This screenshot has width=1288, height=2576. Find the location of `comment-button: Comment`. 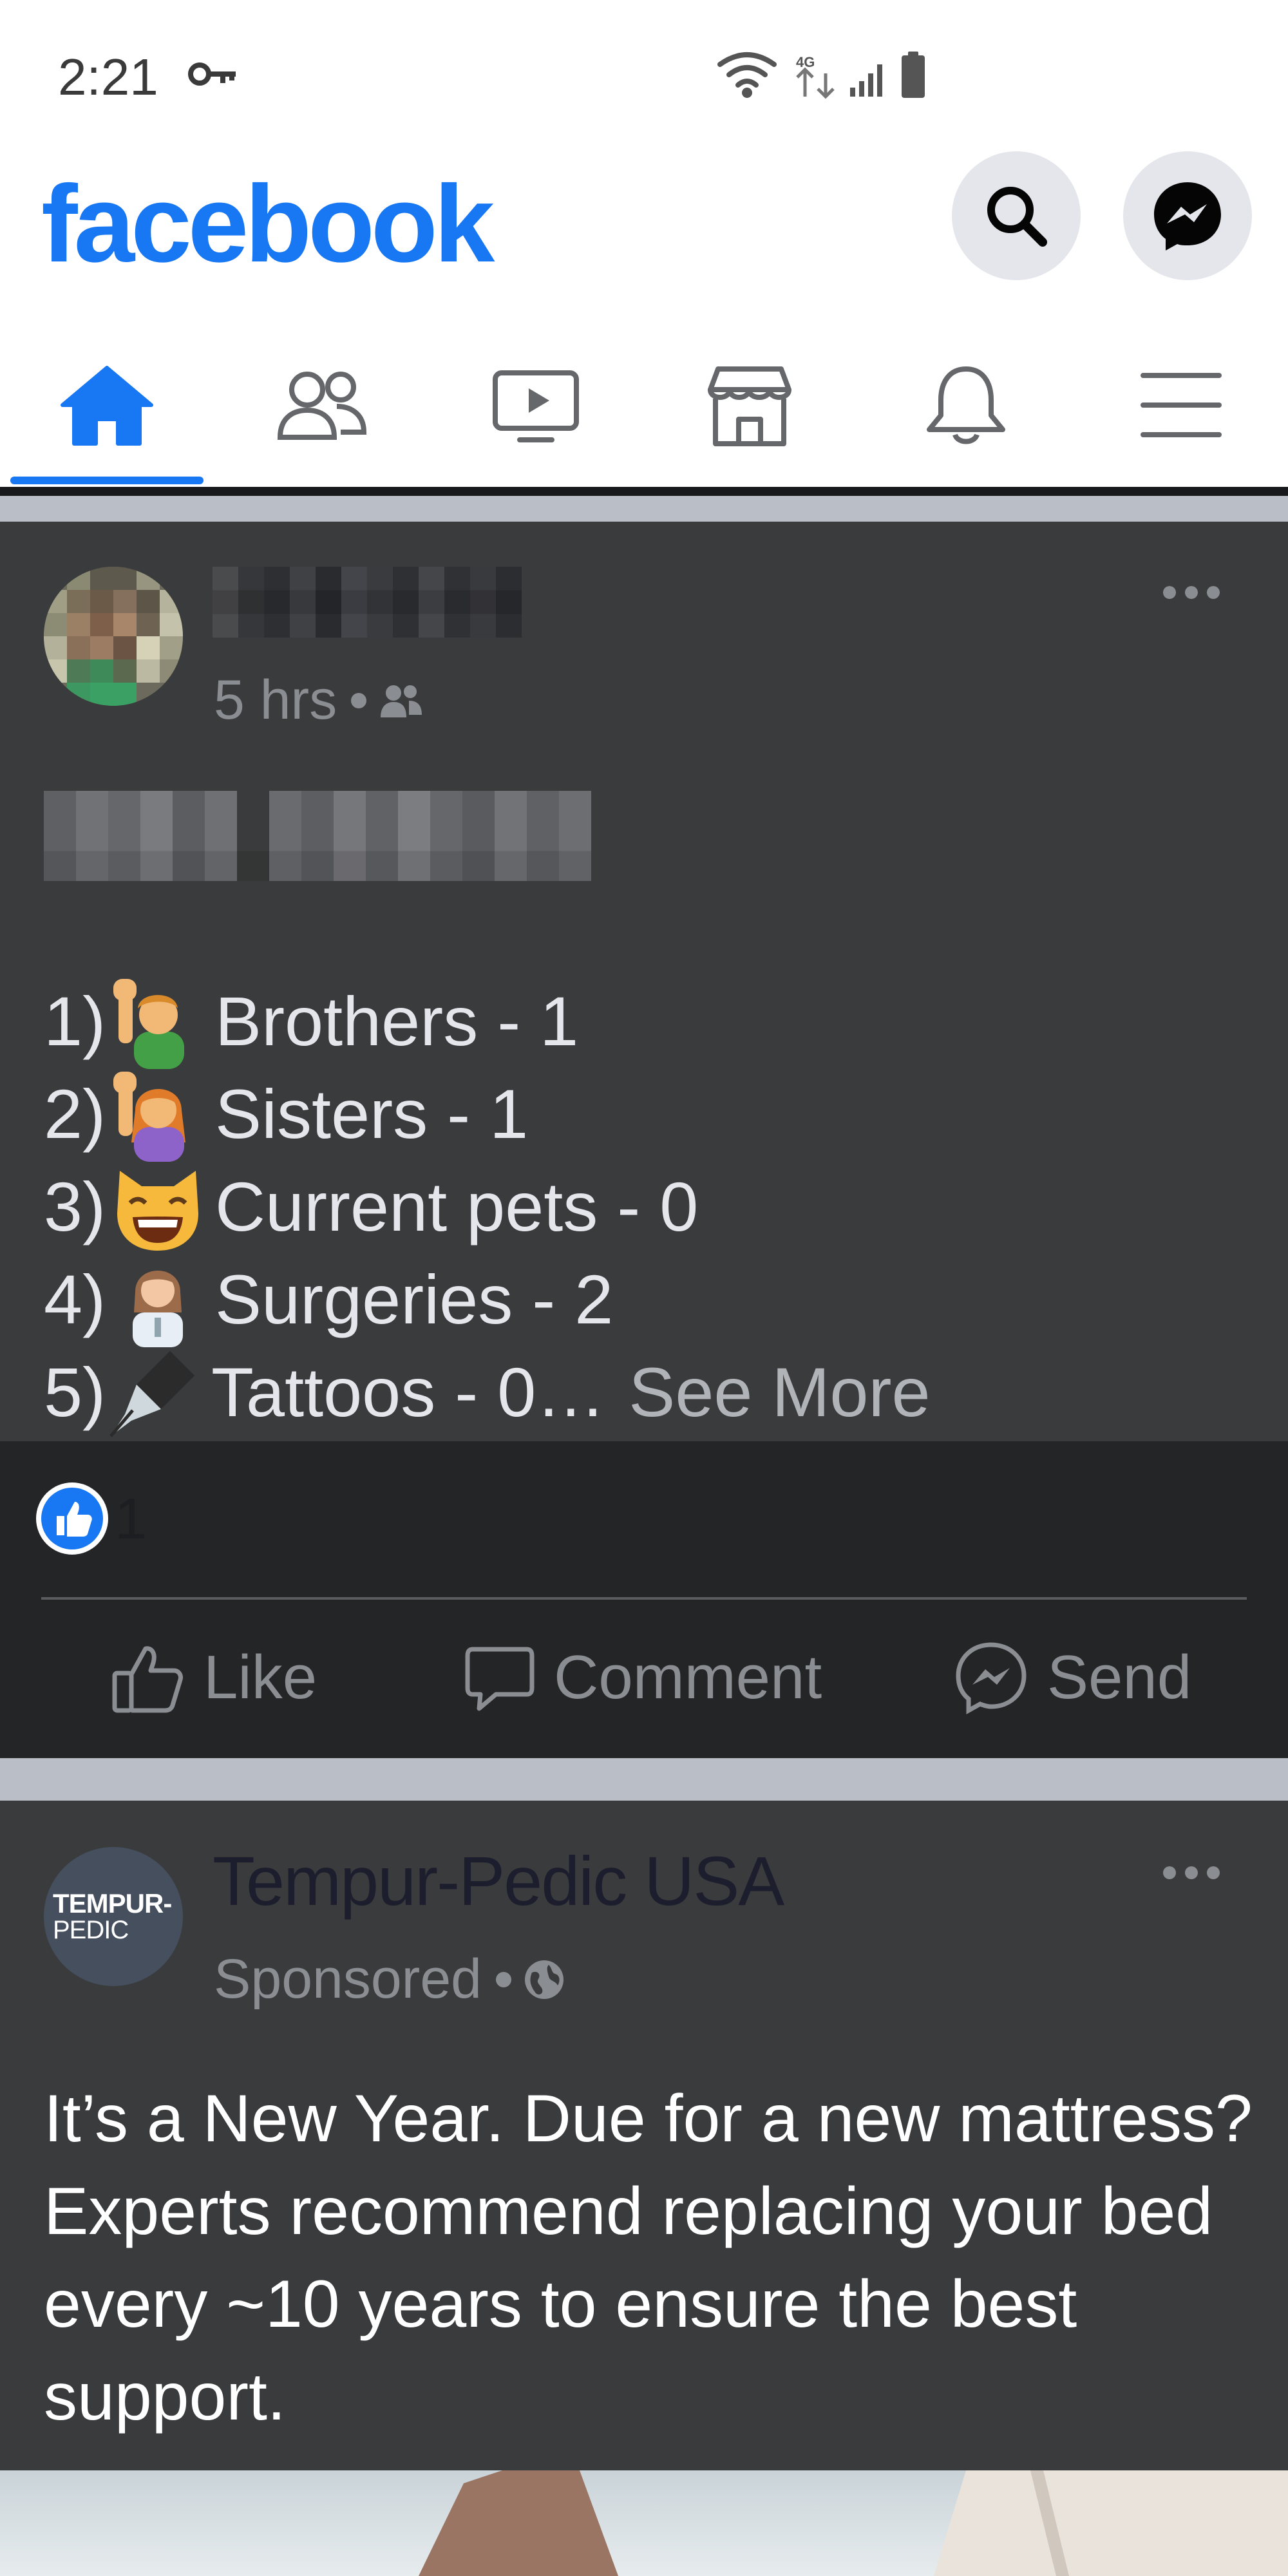

comment-button: Comment is located at coordinates (643, 1677).